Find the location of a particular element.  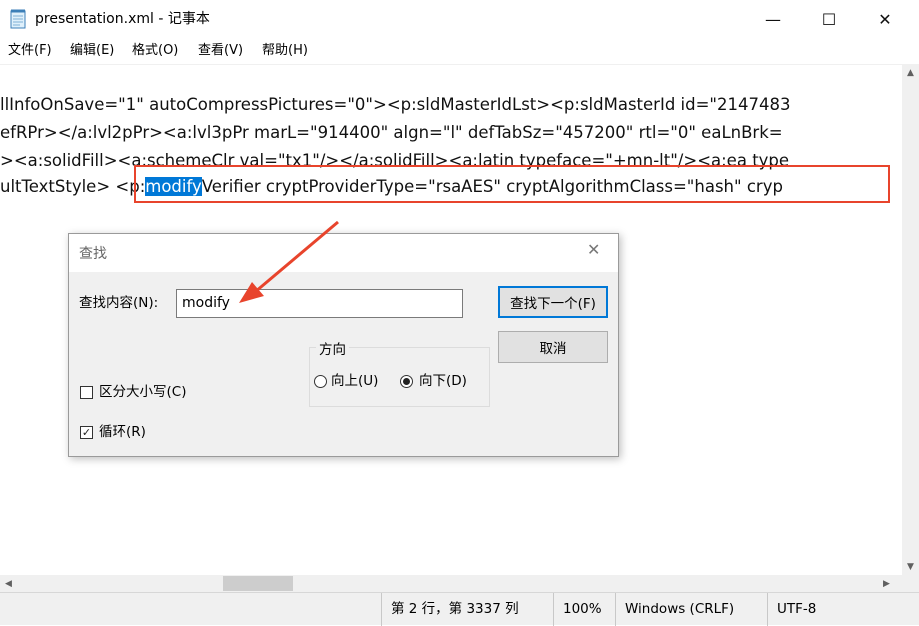

status-zoom: 100% is located at coordinates (584, 609).